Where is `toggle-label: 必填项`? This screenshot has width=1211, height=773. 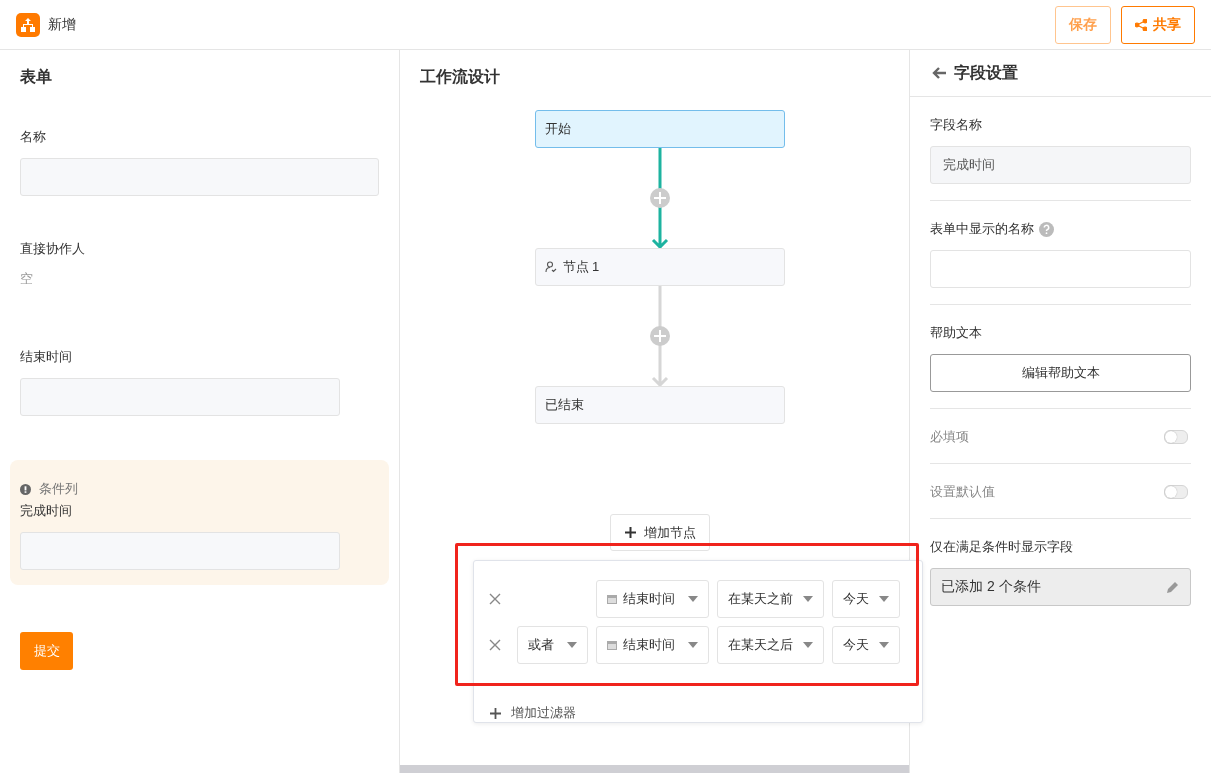
toggle-label: 必填项 is located at coordinates (949, 437).